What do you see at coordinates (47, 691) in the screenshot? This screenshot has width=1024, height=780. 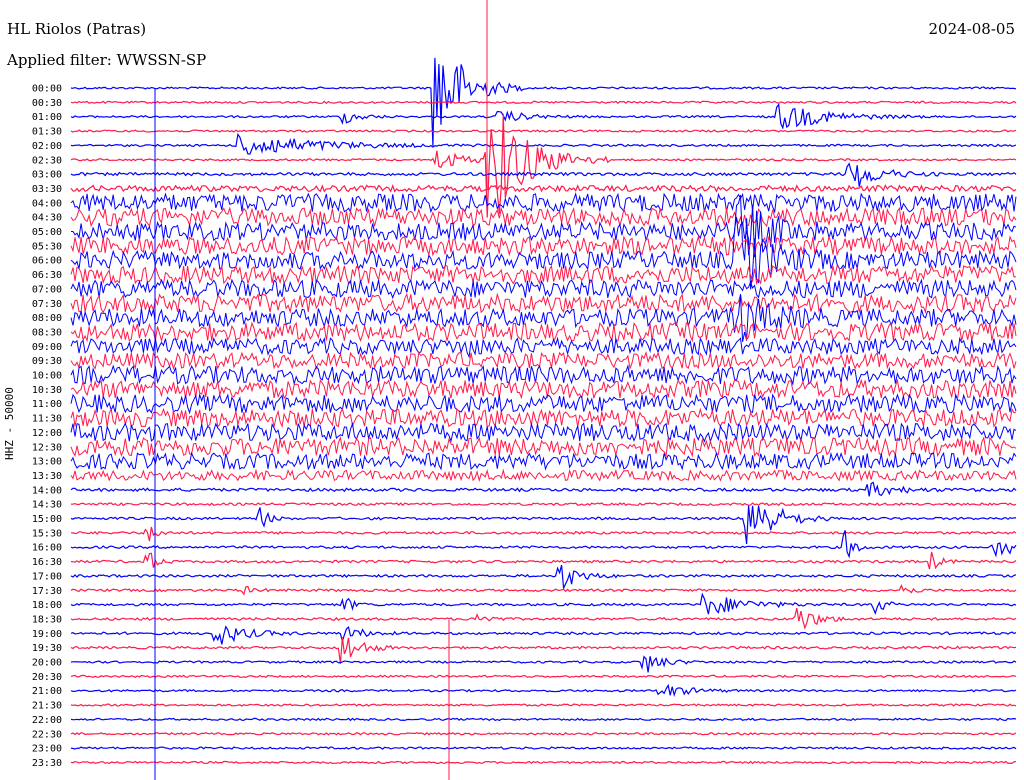 I see `row-label: 21:00` at bounding box center [47, 691].